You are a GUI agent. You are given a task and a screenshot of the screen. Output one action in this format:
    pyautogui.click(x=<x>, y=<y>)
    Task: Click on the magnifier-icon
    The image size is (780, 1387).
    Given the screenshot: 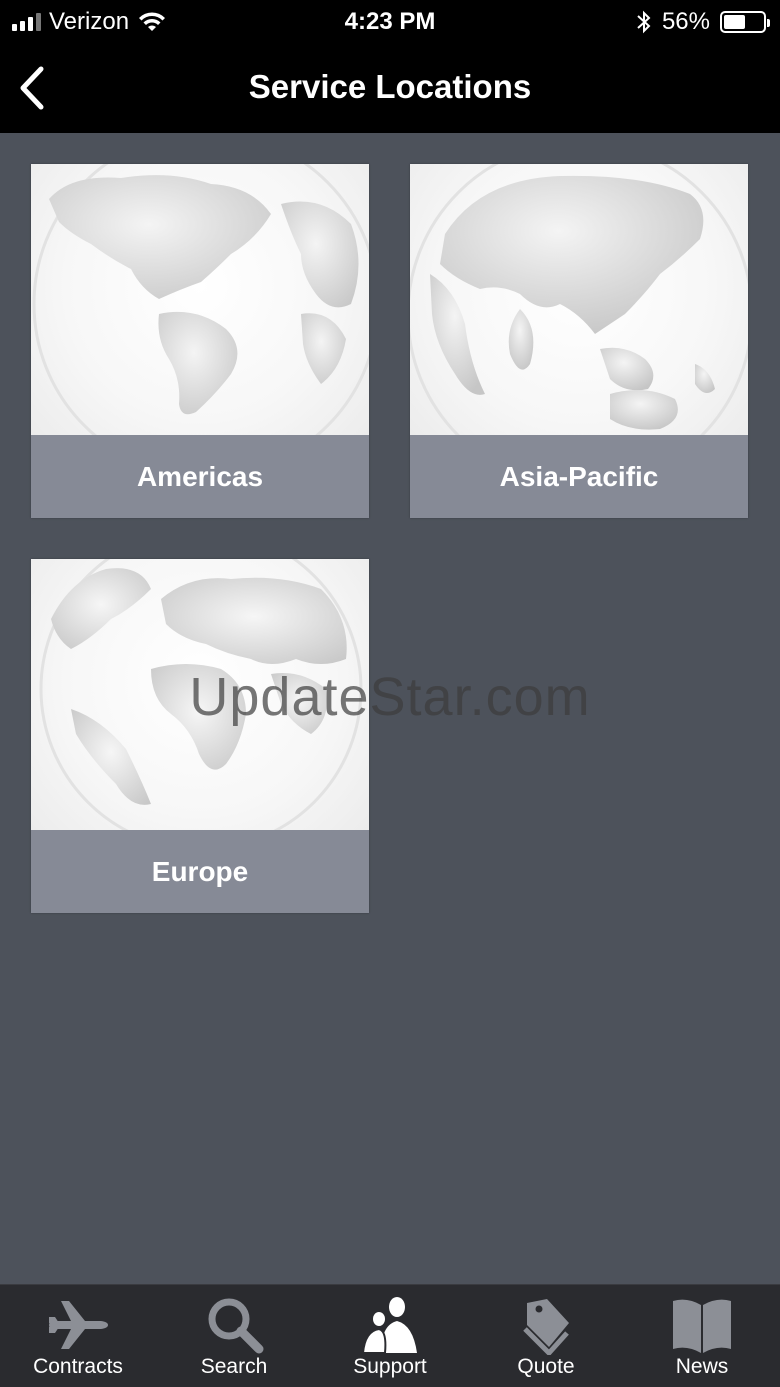 What is the action you would take?
    pyautogui.click(x=234, y=1325)
    